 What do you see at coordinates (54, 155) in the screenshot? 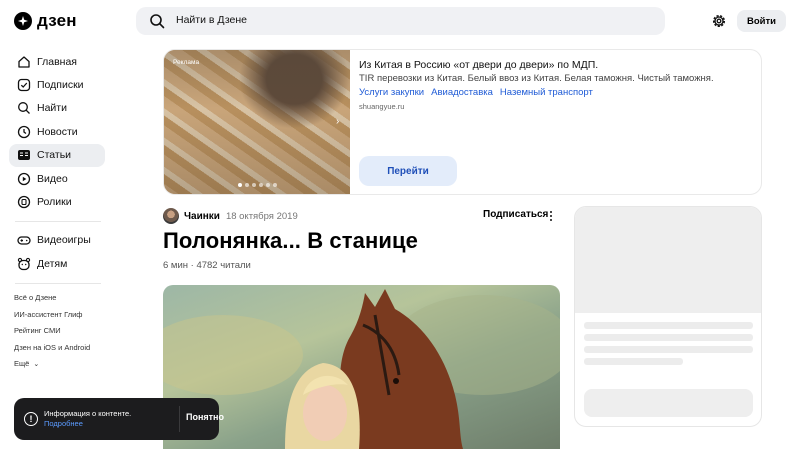
I see `sidebar-item-label: Статьи` at bounding box center [54, 155].